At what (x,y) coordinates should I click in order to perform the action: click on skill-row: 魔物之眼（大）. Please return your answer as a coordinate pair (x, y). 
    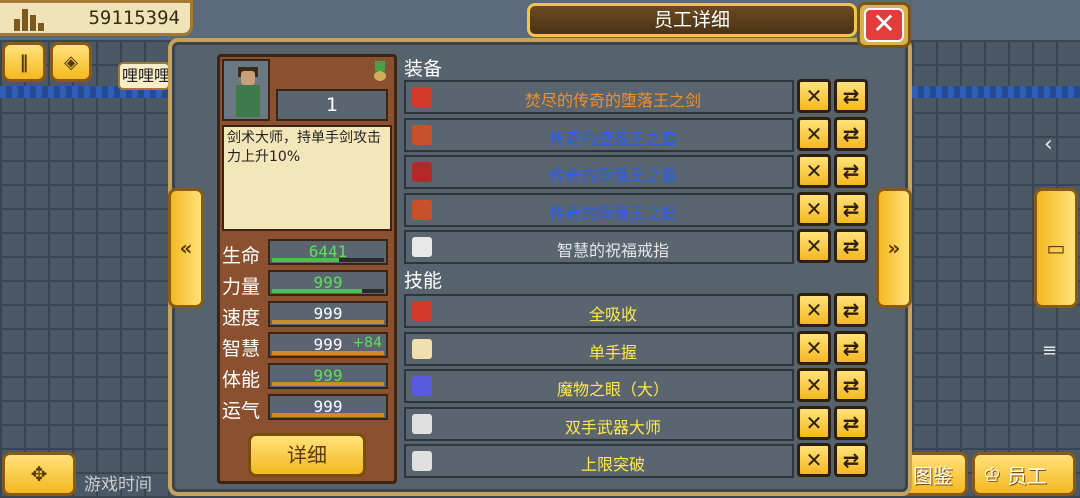
    Looking at the image, I should click on (599, 386).